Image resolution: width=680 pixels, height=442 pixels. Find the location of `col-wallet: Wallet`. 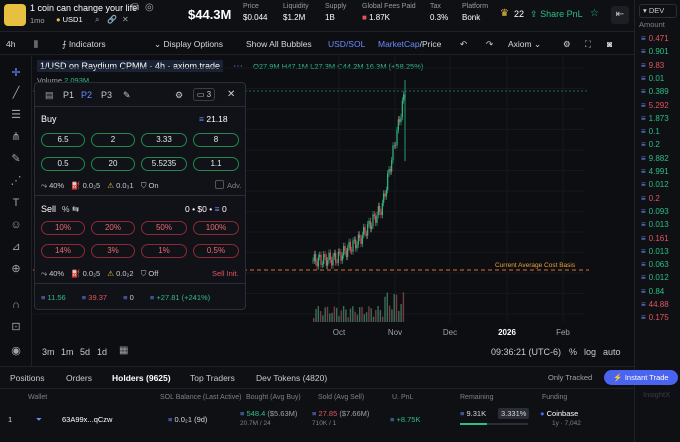

col-wallet: Wallet is located at coordinates (37, 397).